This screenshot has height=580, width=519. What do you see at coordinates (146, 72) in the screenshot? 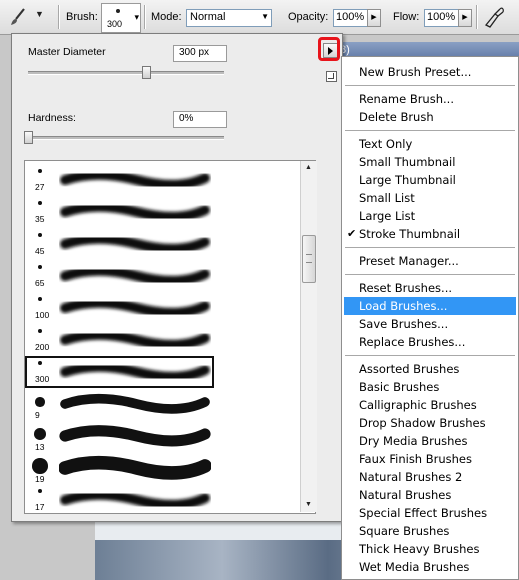
I see `master-diameter-slider-thumb` at bounding box center [146, 72].